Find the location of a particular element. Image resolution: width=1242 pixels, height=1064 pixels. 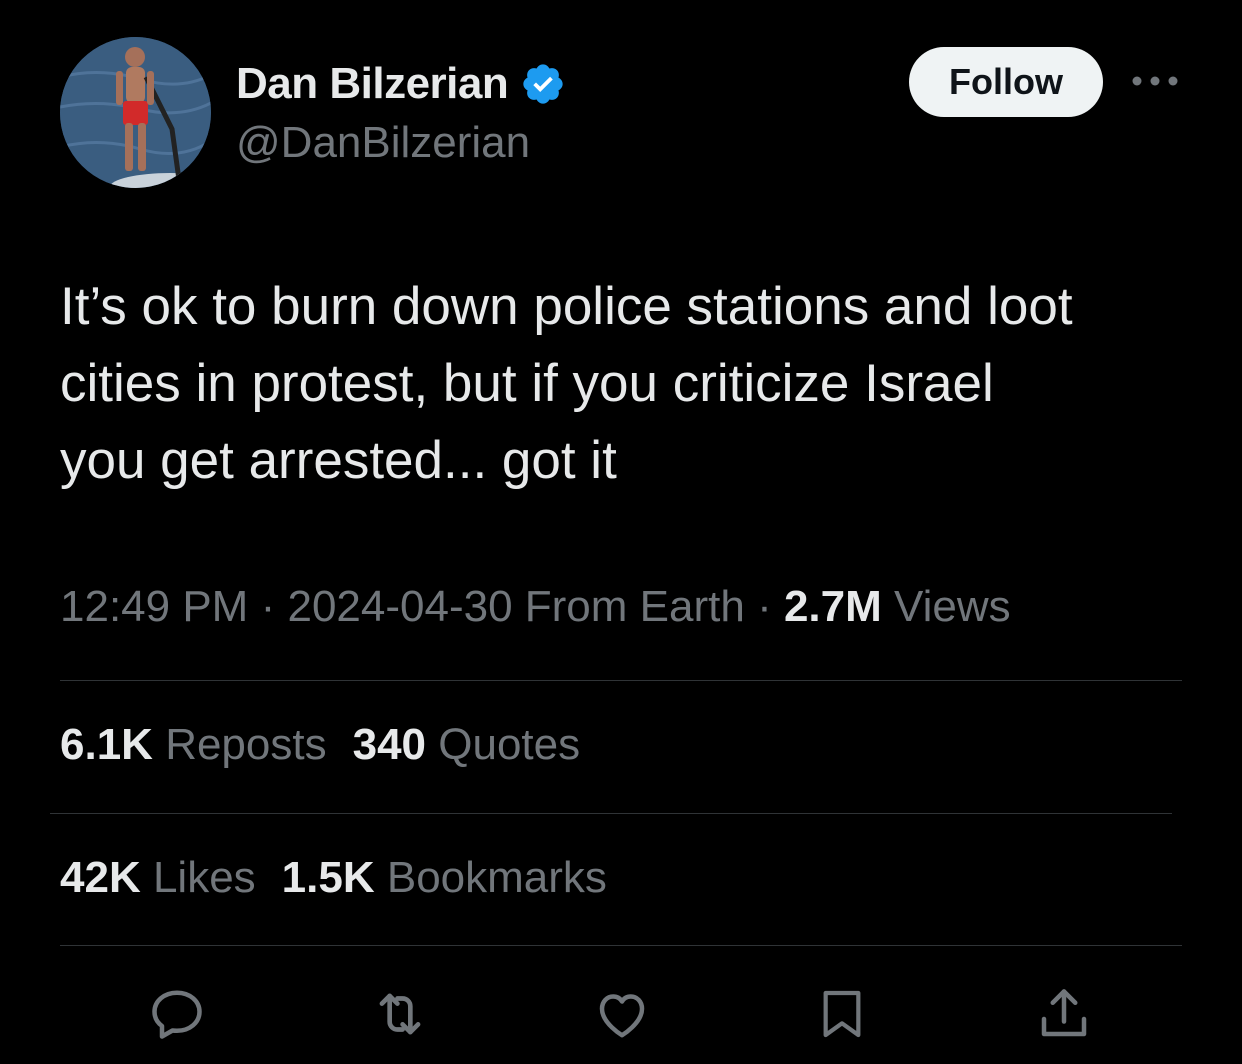

views-label: Views is located at coordinates (952, 606).